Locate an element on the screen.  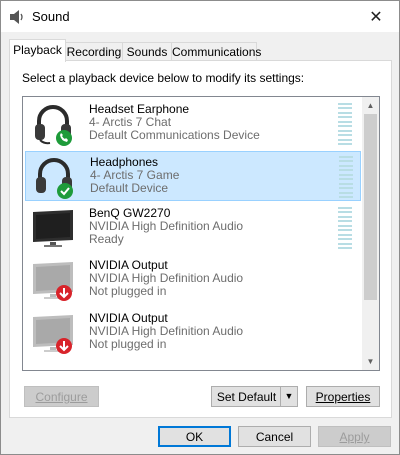
tab-playback: Playback is located at coordinates (37, 50).